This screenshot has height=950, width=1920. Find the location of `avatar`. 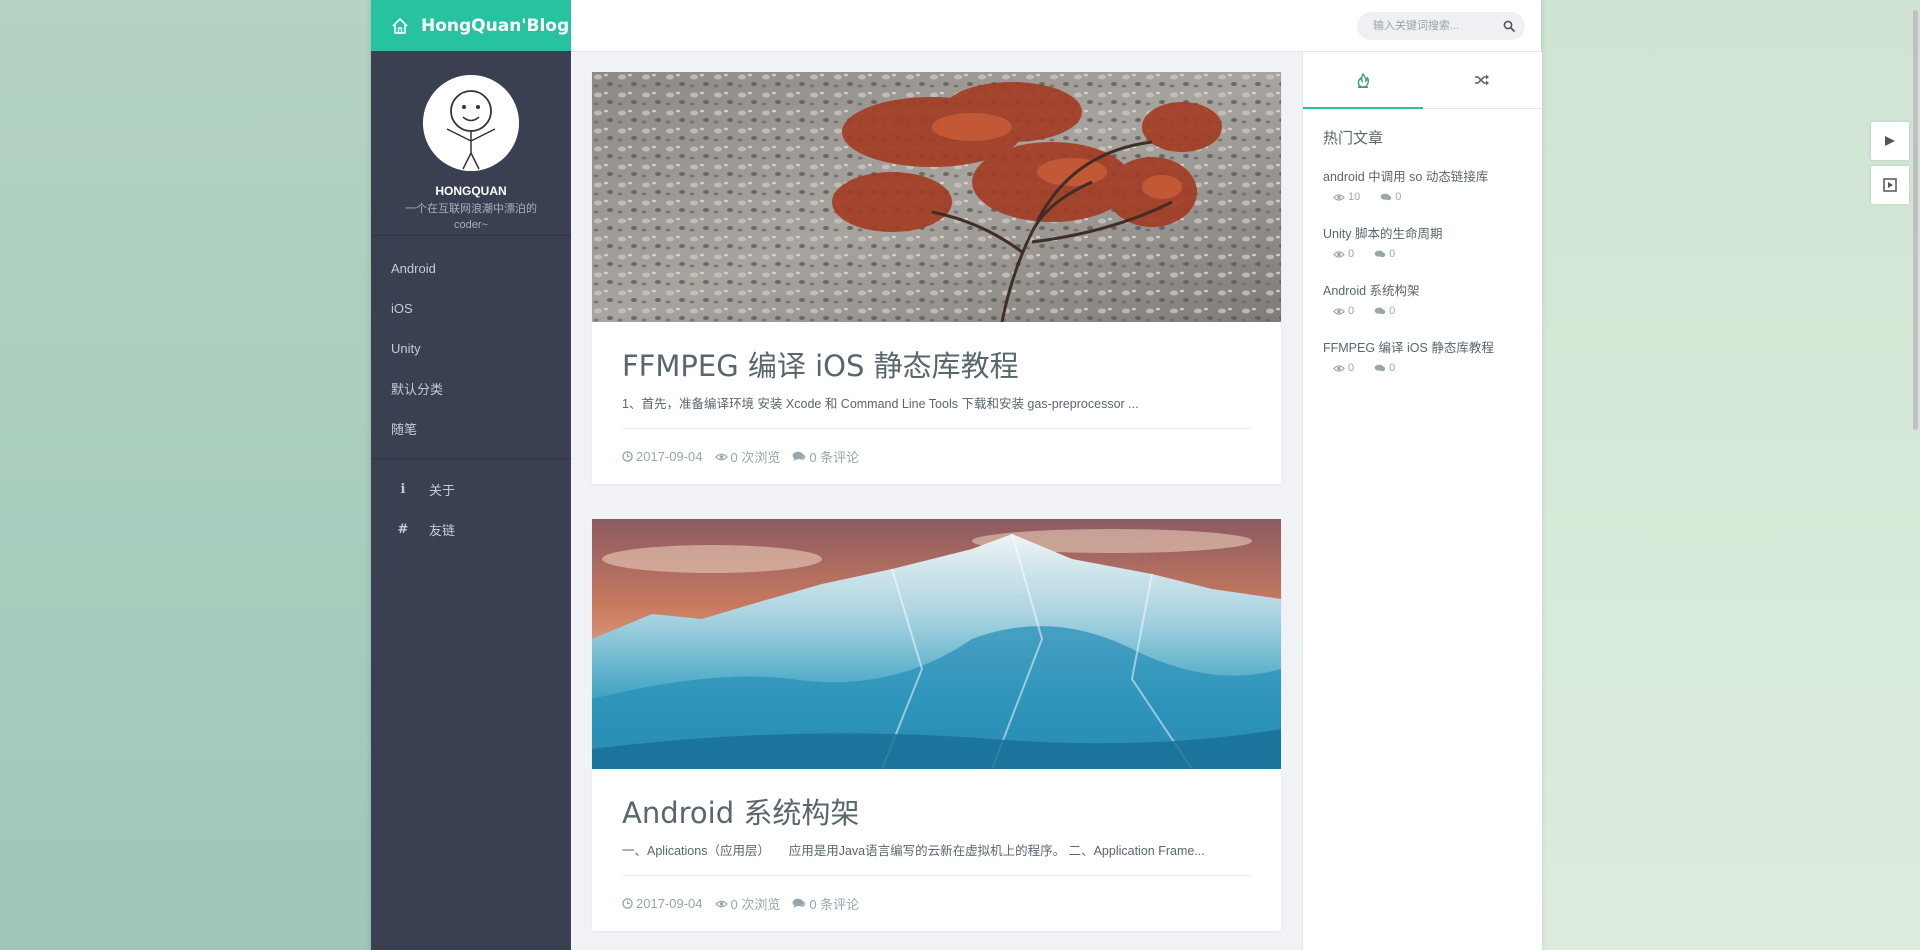

avatar is located at coordinates (471, 123).